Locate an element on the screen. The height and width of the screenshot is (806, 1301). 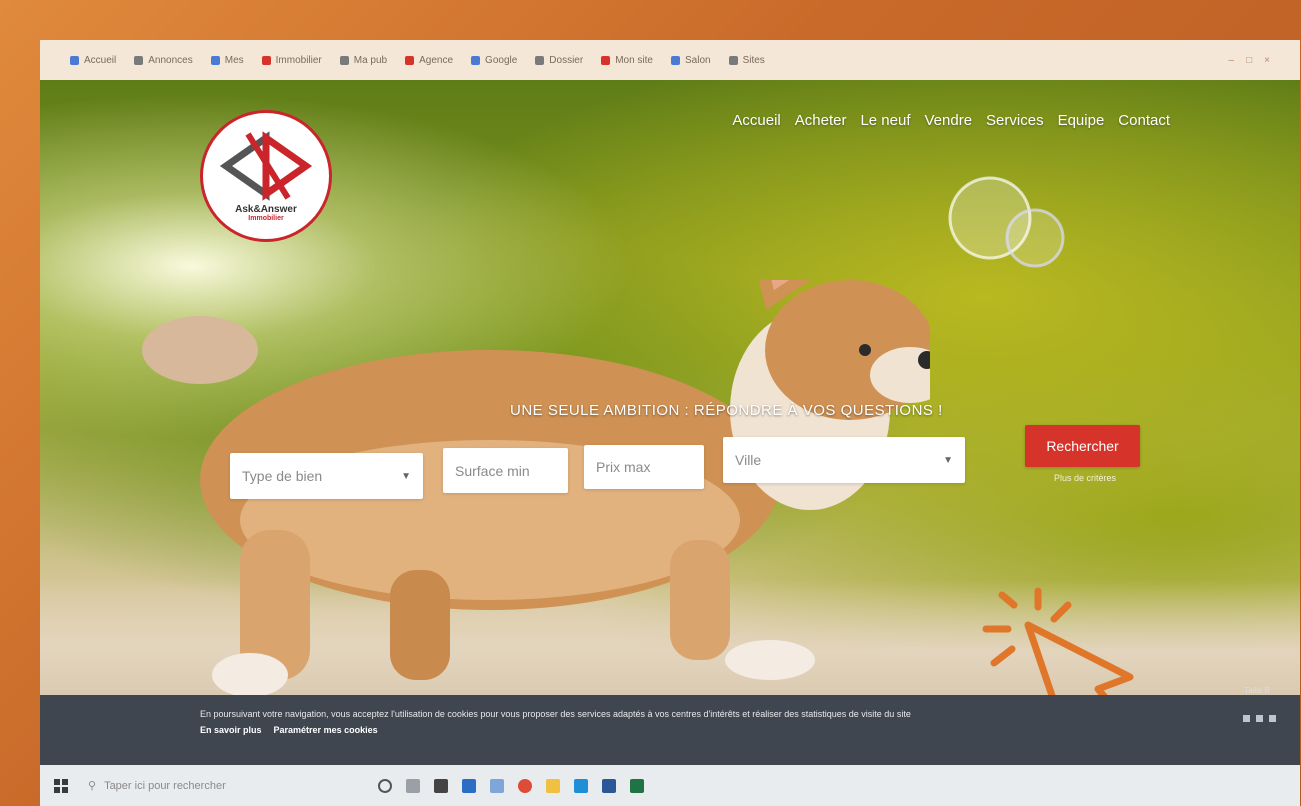
excel-icon is located at coordinates (637, 785).